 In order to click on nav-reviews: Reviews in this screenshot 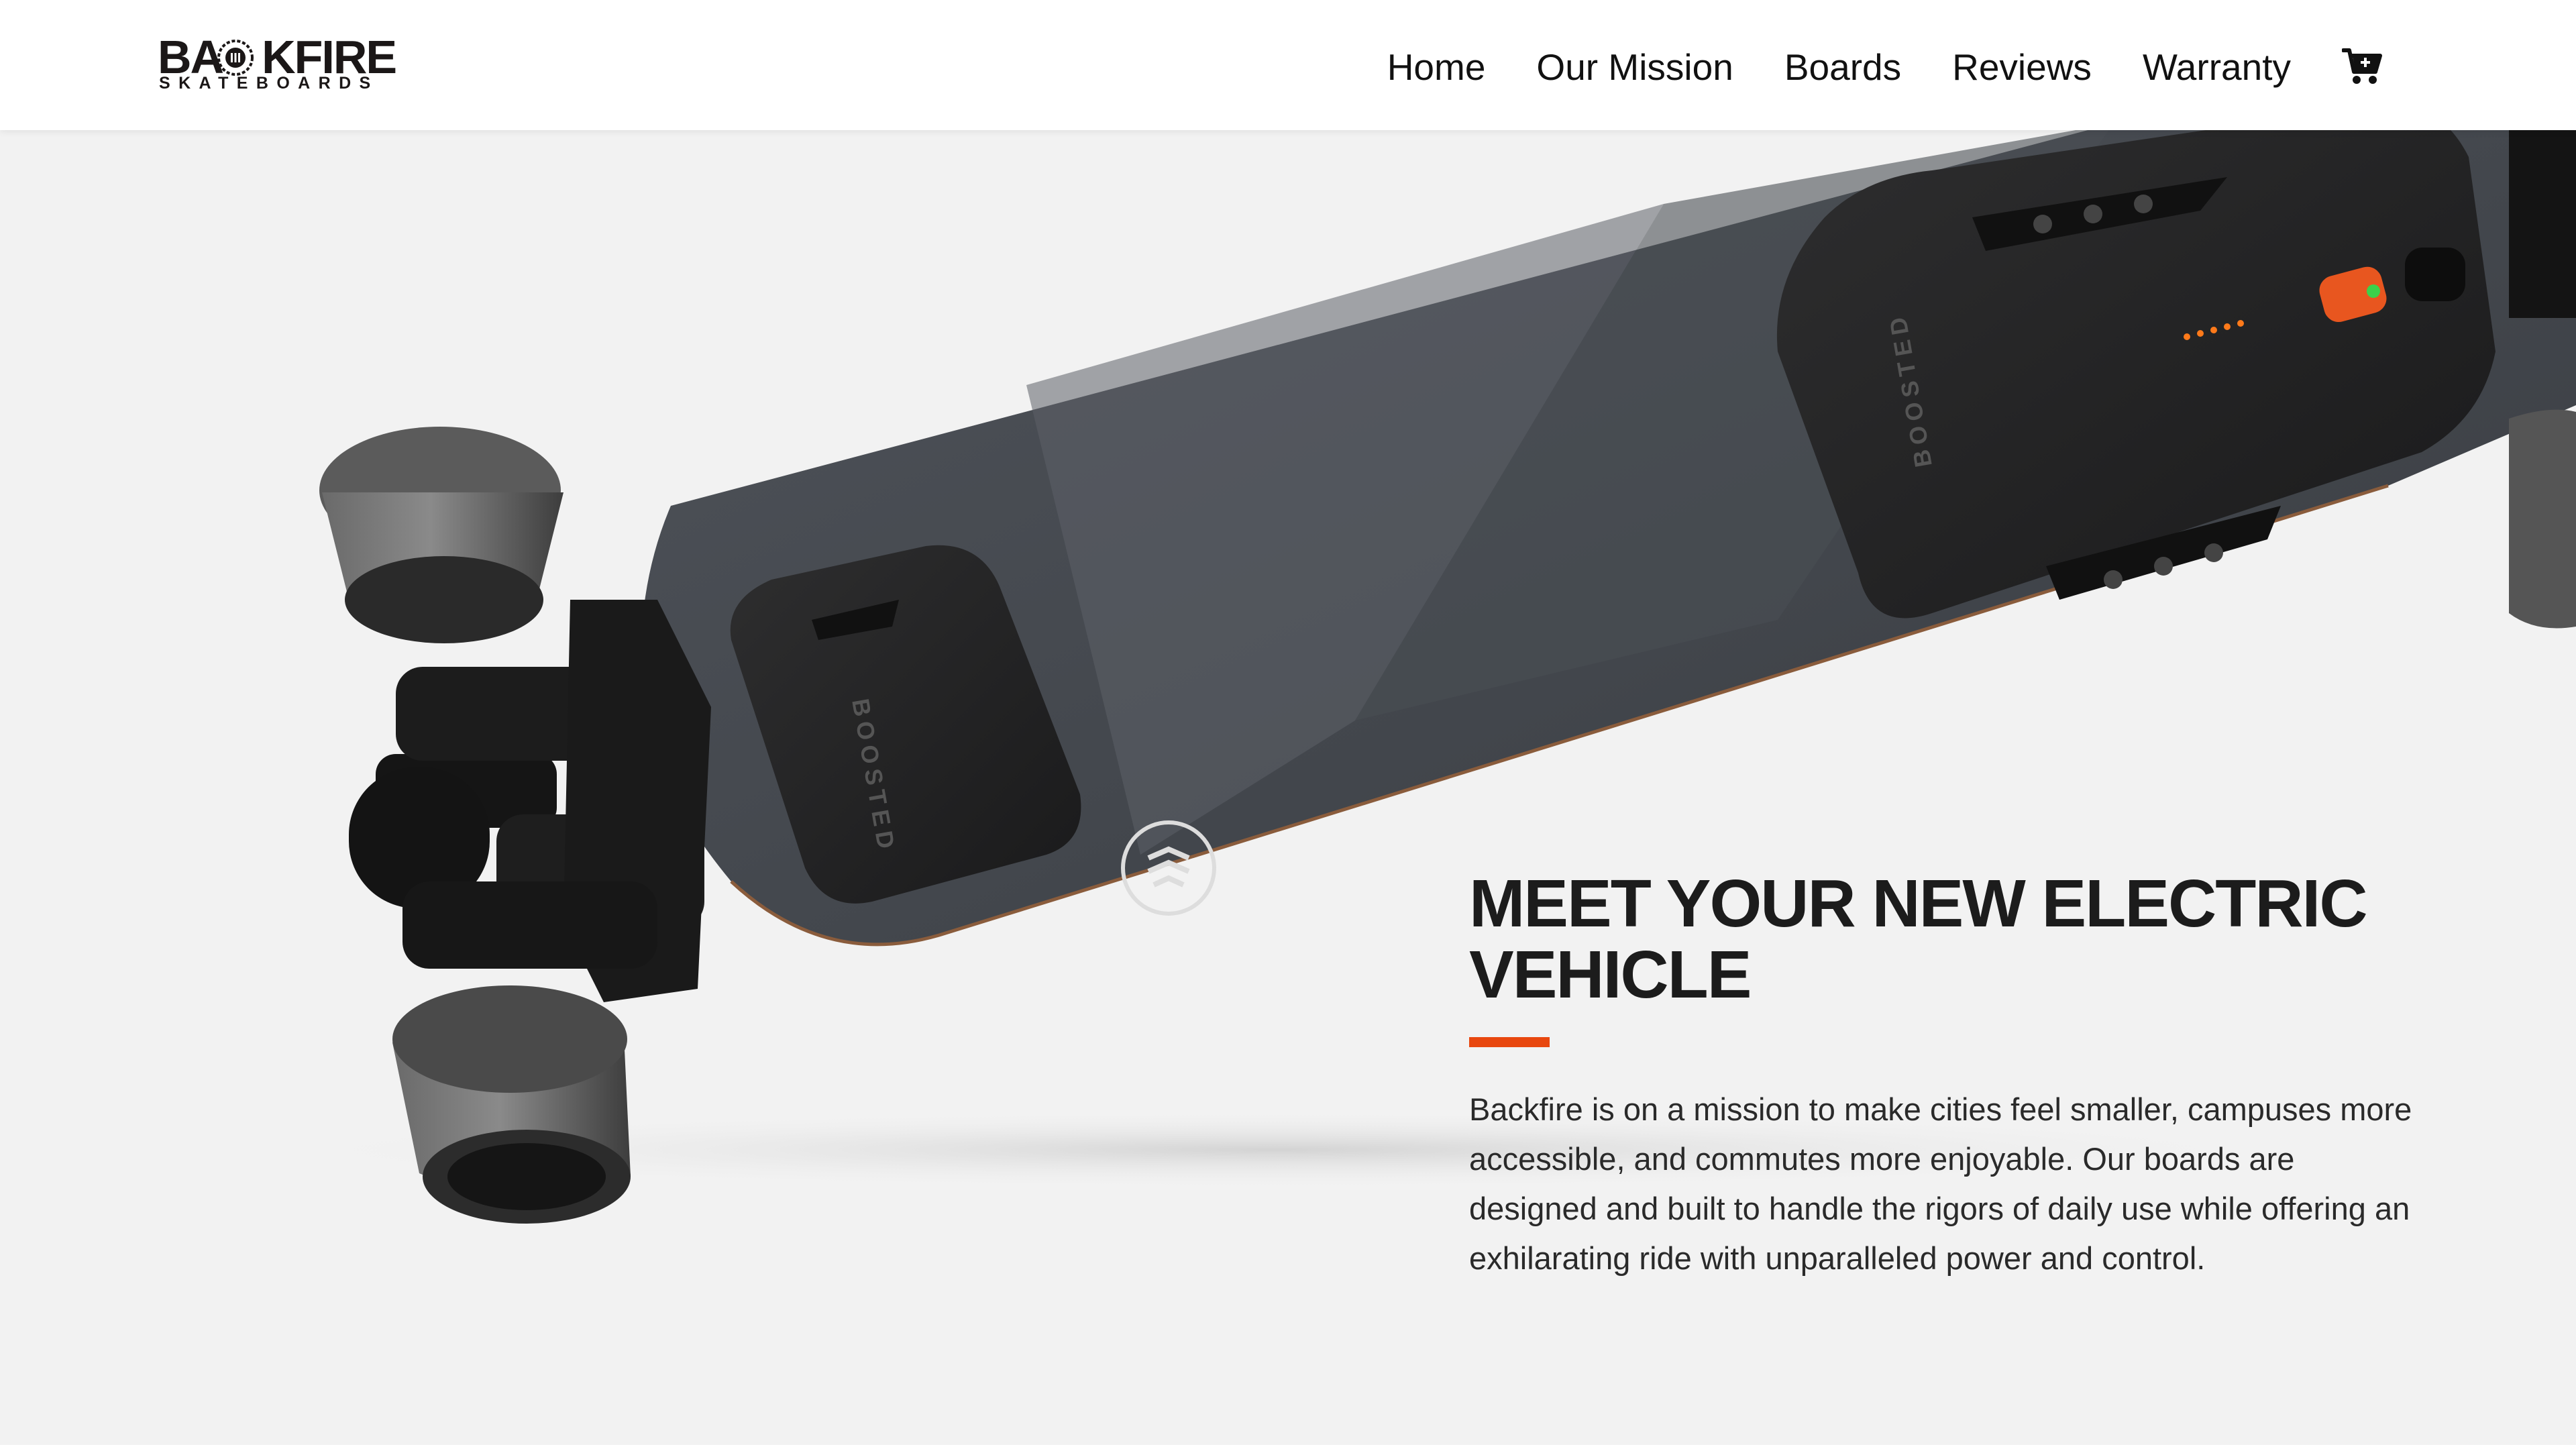, I will do `click(2022, 67)`.